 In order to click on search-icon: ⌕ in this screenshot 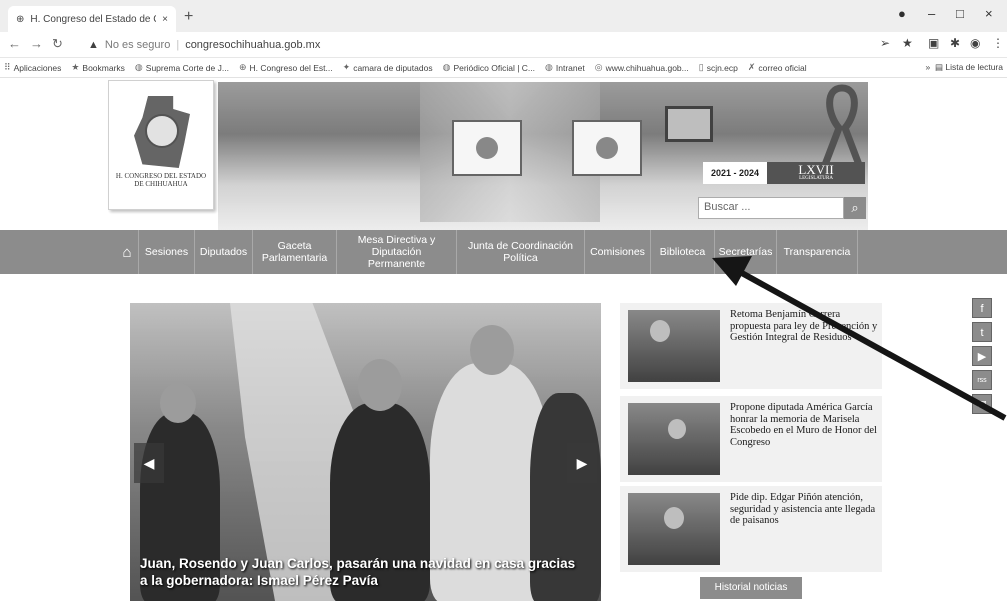, I will do `click(855, 207)`.